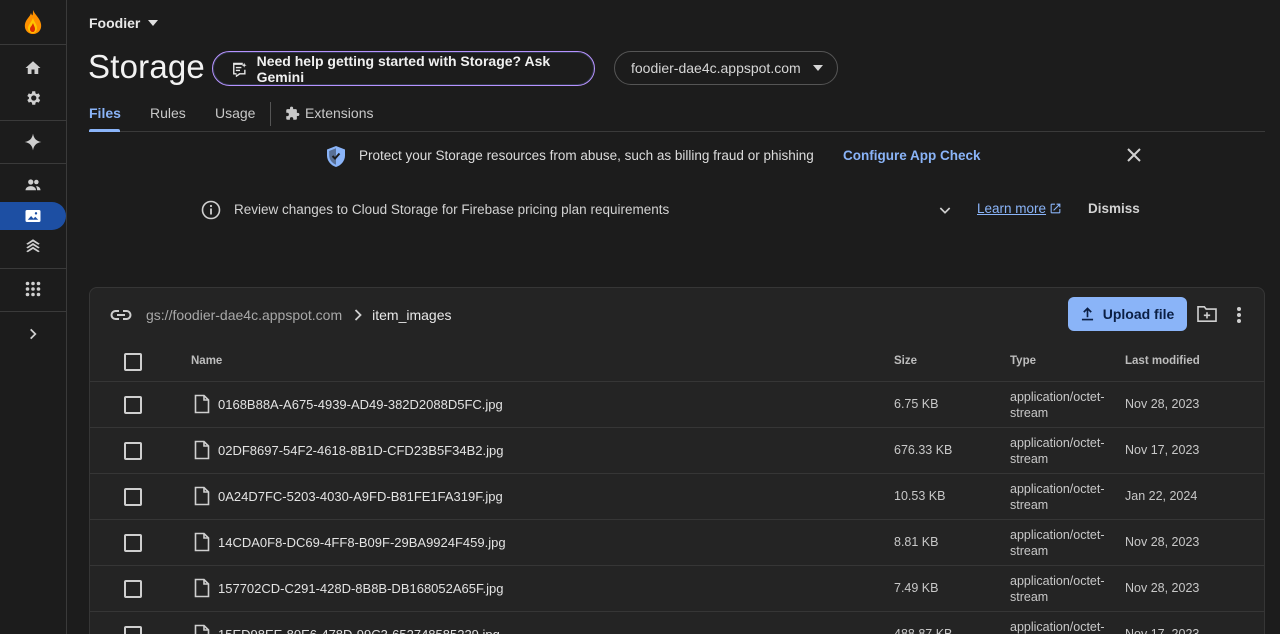 This screenshot has width=1280, height=634. What do you see at coordinates (677, 363) in the screenshot?
I see `table-header: Name Size Type Last modified` at bounding box center [677, 363].